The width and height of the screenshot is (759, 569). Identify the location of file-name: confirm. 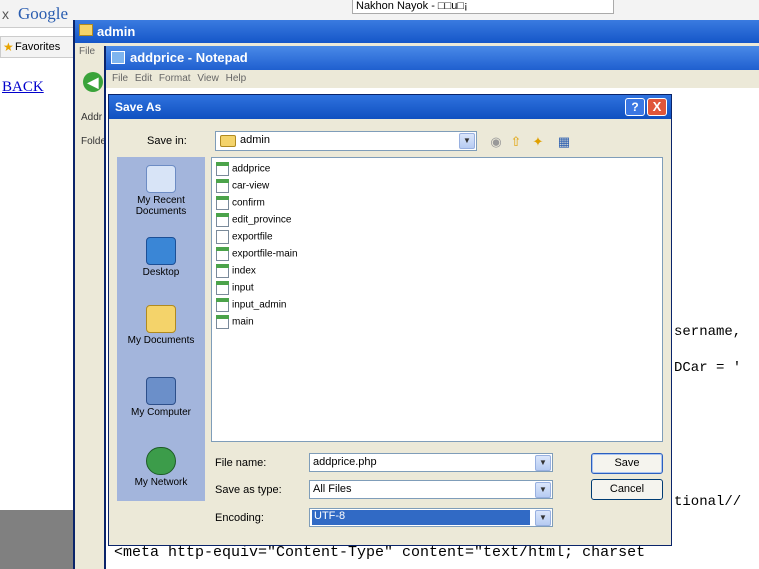
(248, 203).